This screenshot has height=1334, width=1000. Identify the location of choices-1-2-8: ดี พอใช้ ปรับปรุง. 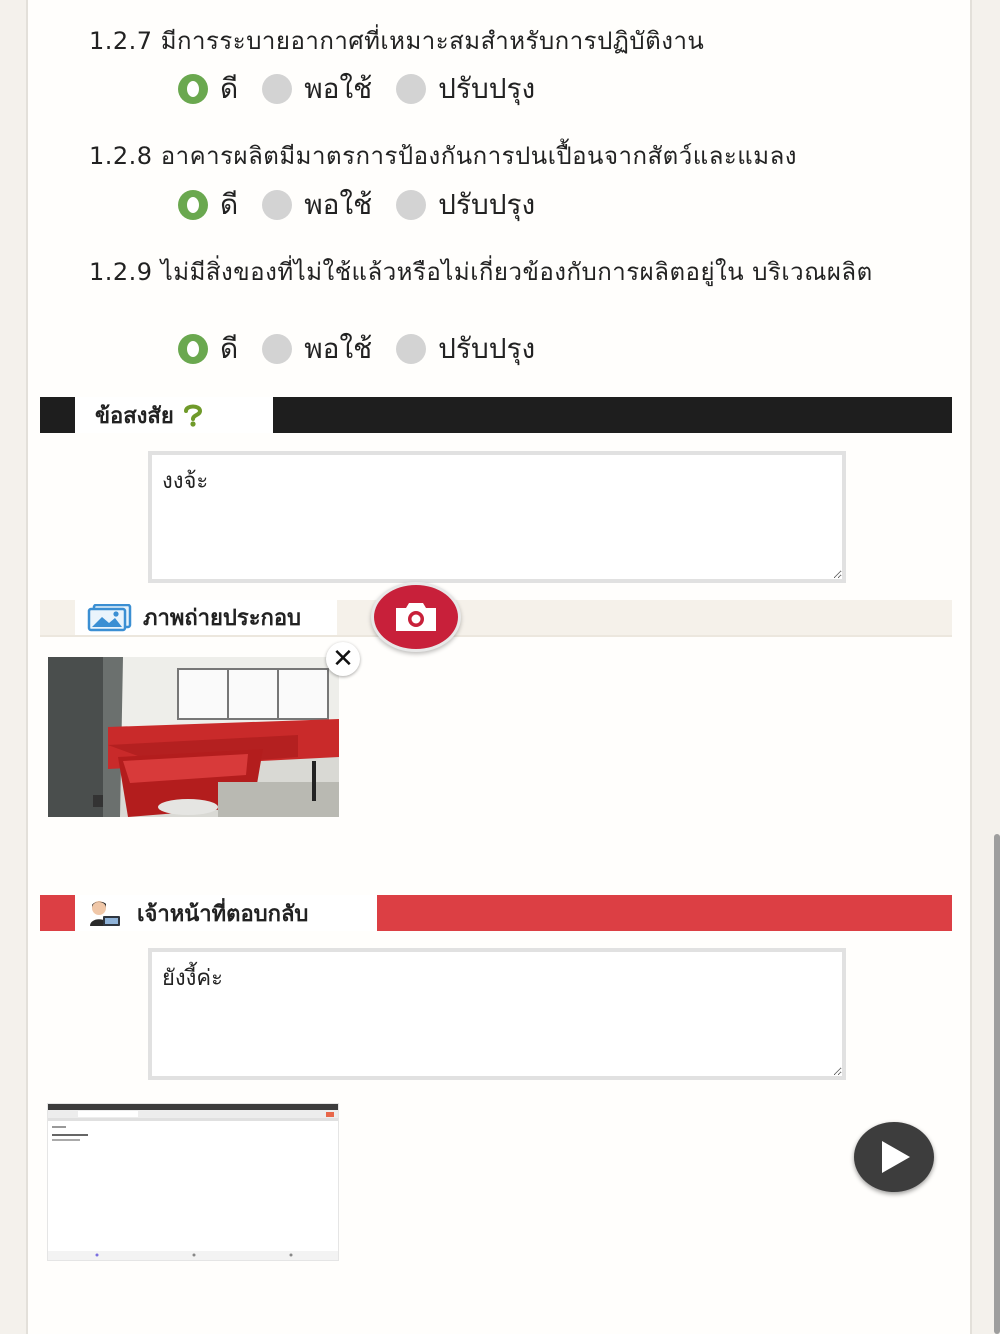
(368, 205).